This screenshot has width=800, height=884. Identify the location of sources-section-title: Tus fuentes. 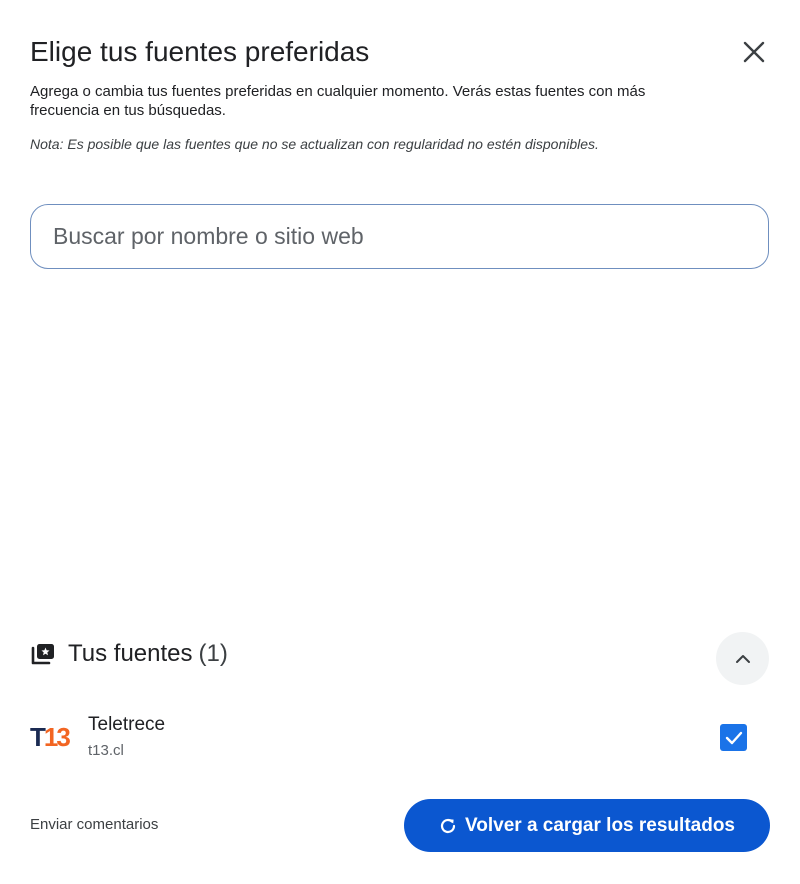
(130, 653).